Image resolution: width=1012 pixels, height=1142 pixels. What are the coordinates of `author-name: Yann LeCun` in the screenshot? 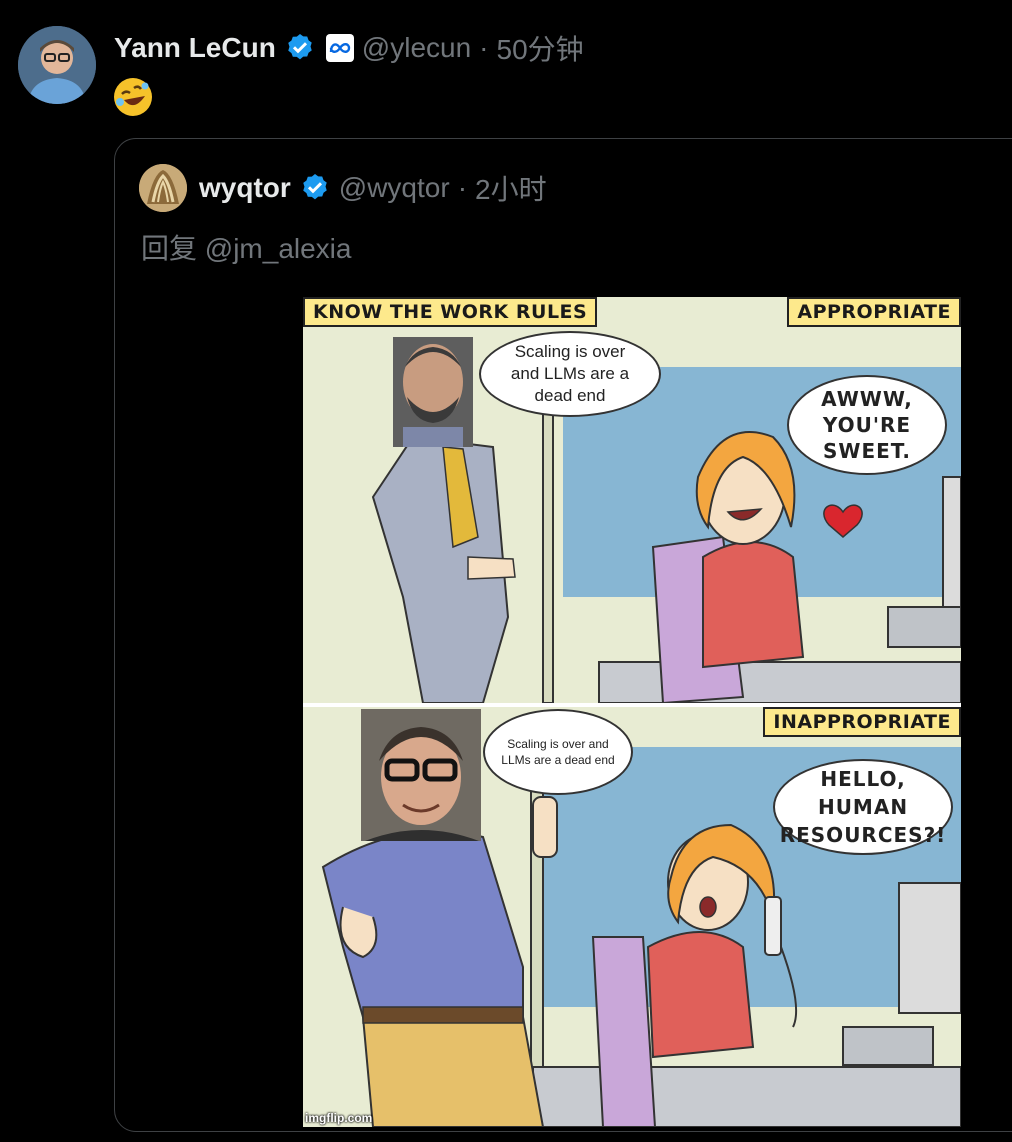 It's located at (195, 48).